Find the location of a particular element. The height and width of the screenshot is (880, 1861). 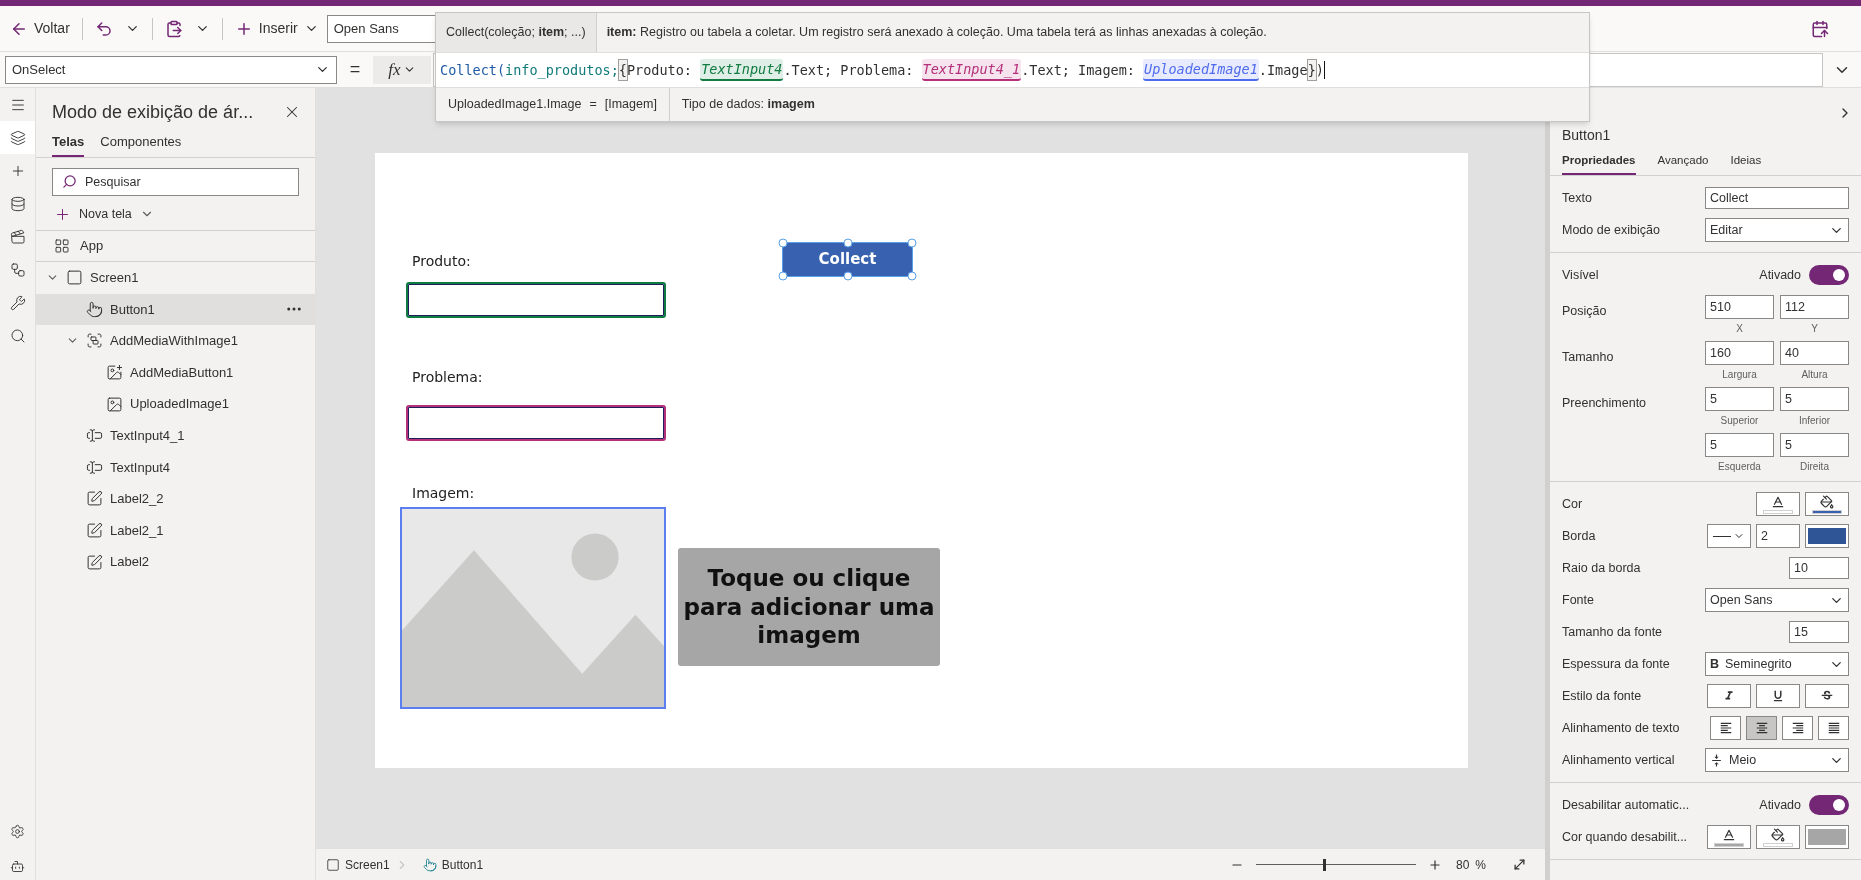

property-field: 15 is located at coordinates (1819, 632).